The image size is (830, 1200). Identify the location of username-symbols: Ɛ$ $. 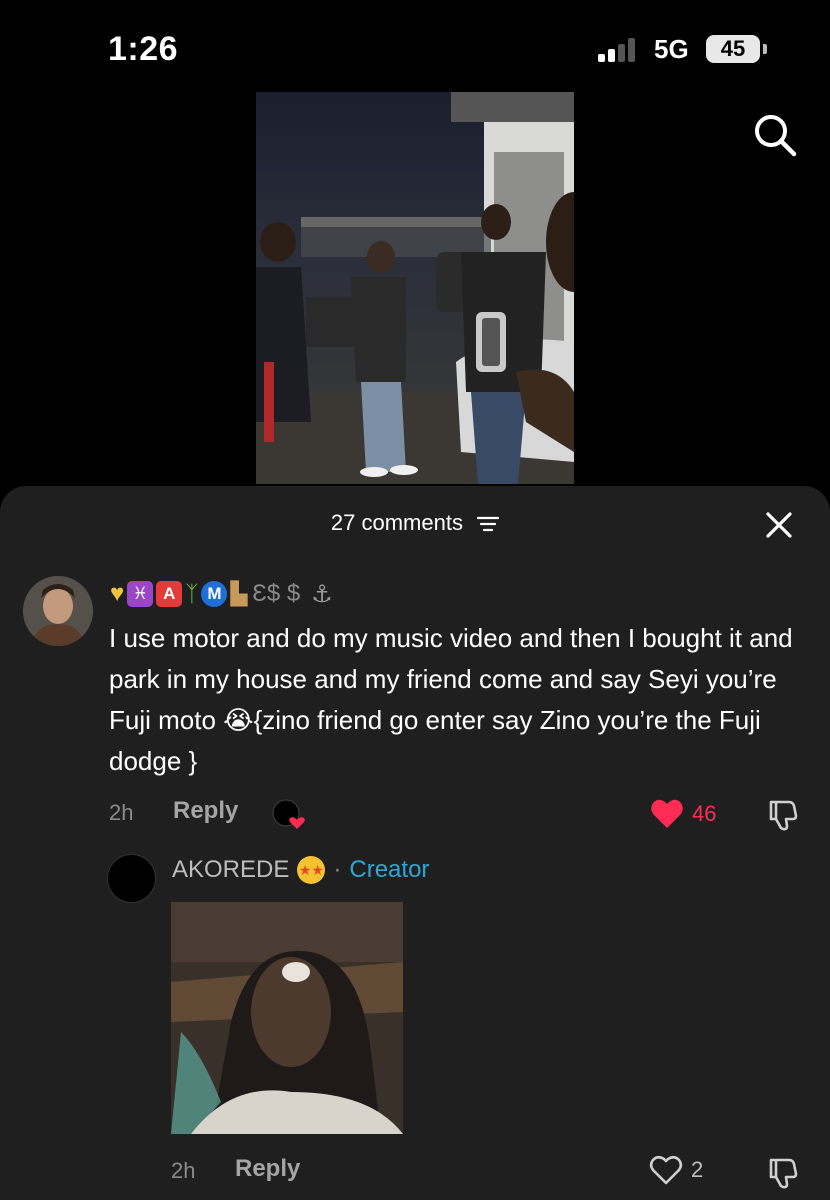
(276, 593).